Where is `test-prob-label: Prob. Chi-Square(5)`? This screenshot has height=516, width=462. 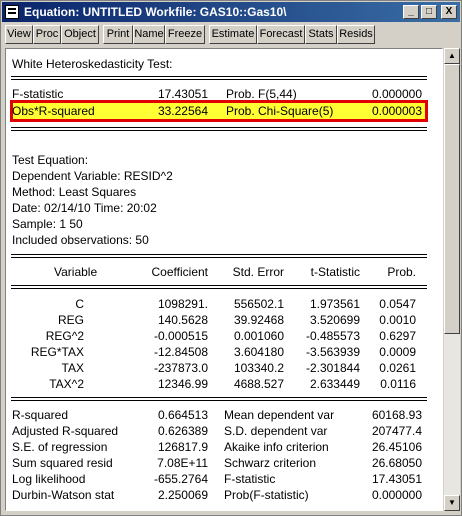 test-prob-label: Prob. Chi-Square(5) is located at coordinates (280, 111).